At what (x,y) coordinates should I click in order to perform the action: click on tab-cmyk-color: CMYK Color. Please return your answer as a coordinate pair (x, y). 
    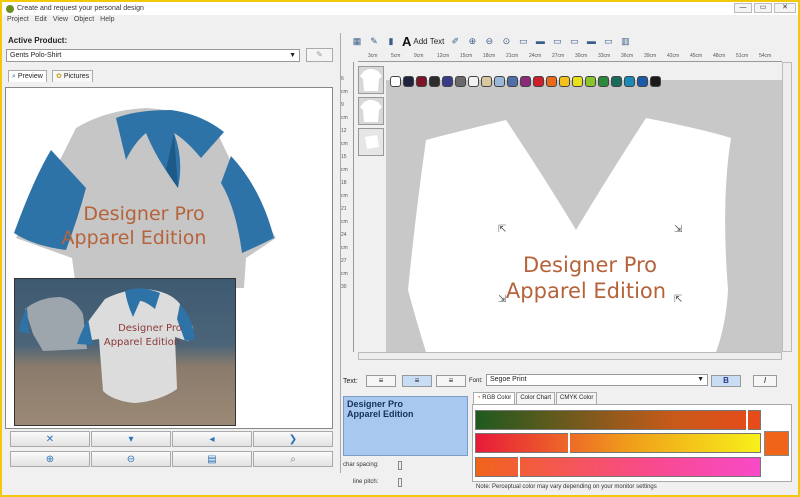
    Looking at the image, I should click on (577, 398).